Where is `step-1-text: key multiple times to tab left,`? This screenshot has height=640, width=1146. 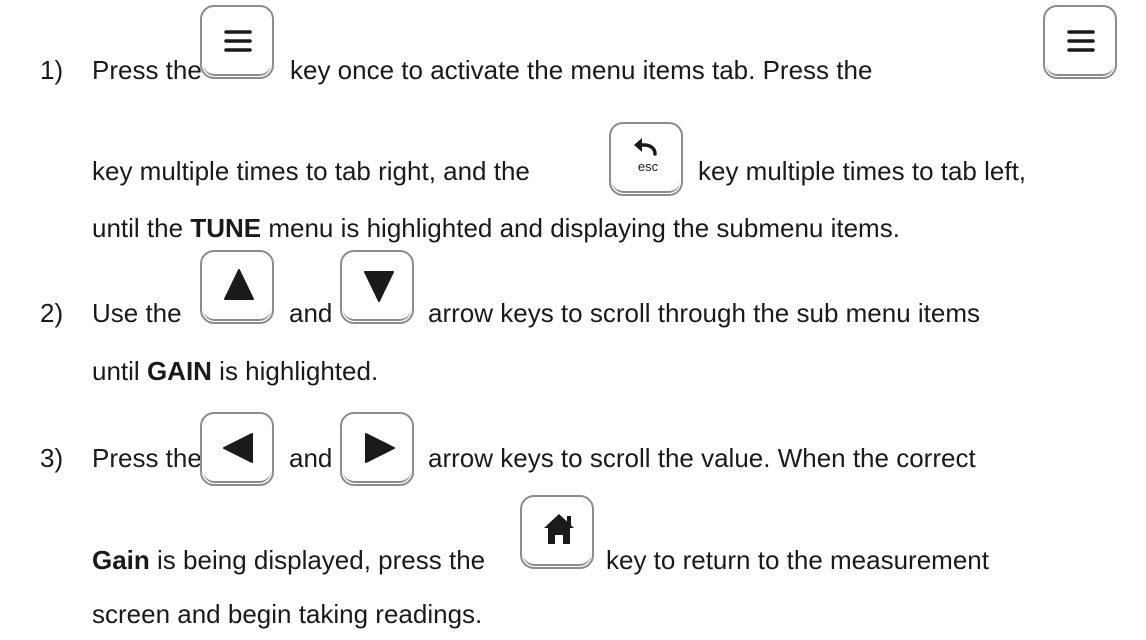 step-1-text: key multiple times to tab left, is located at coordinates (862, 171).